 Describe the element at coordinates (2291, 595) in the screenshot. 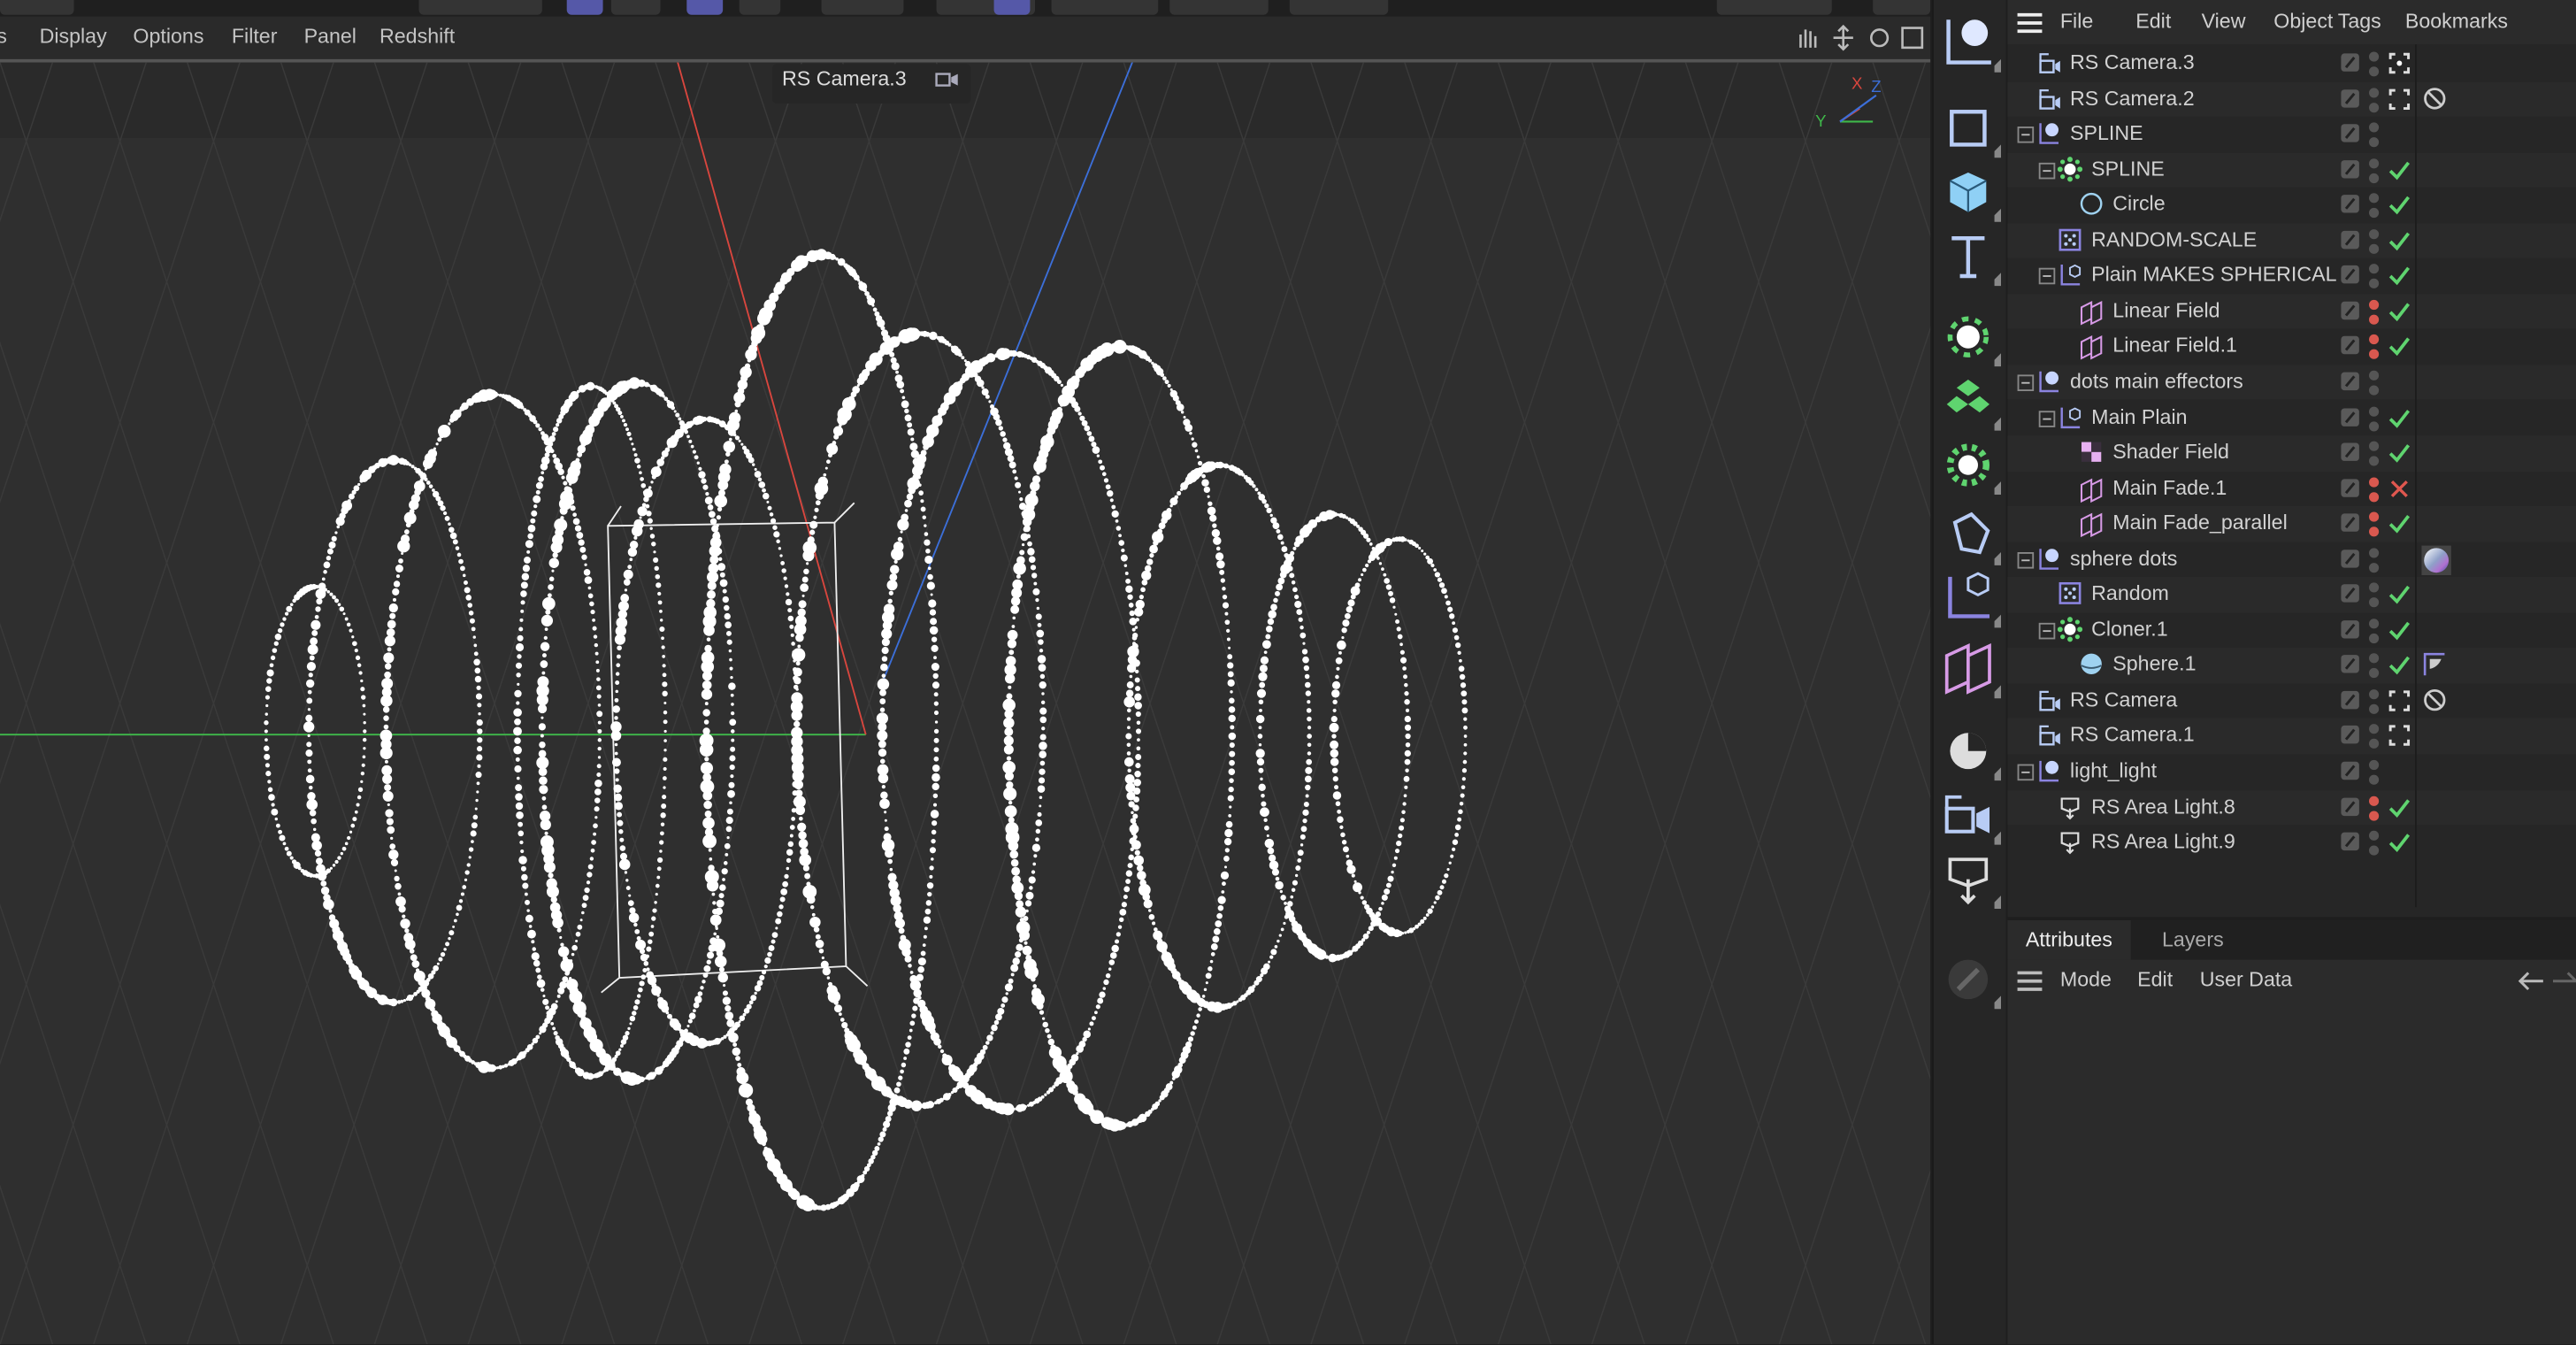

I see `object-row: Random` at that location.